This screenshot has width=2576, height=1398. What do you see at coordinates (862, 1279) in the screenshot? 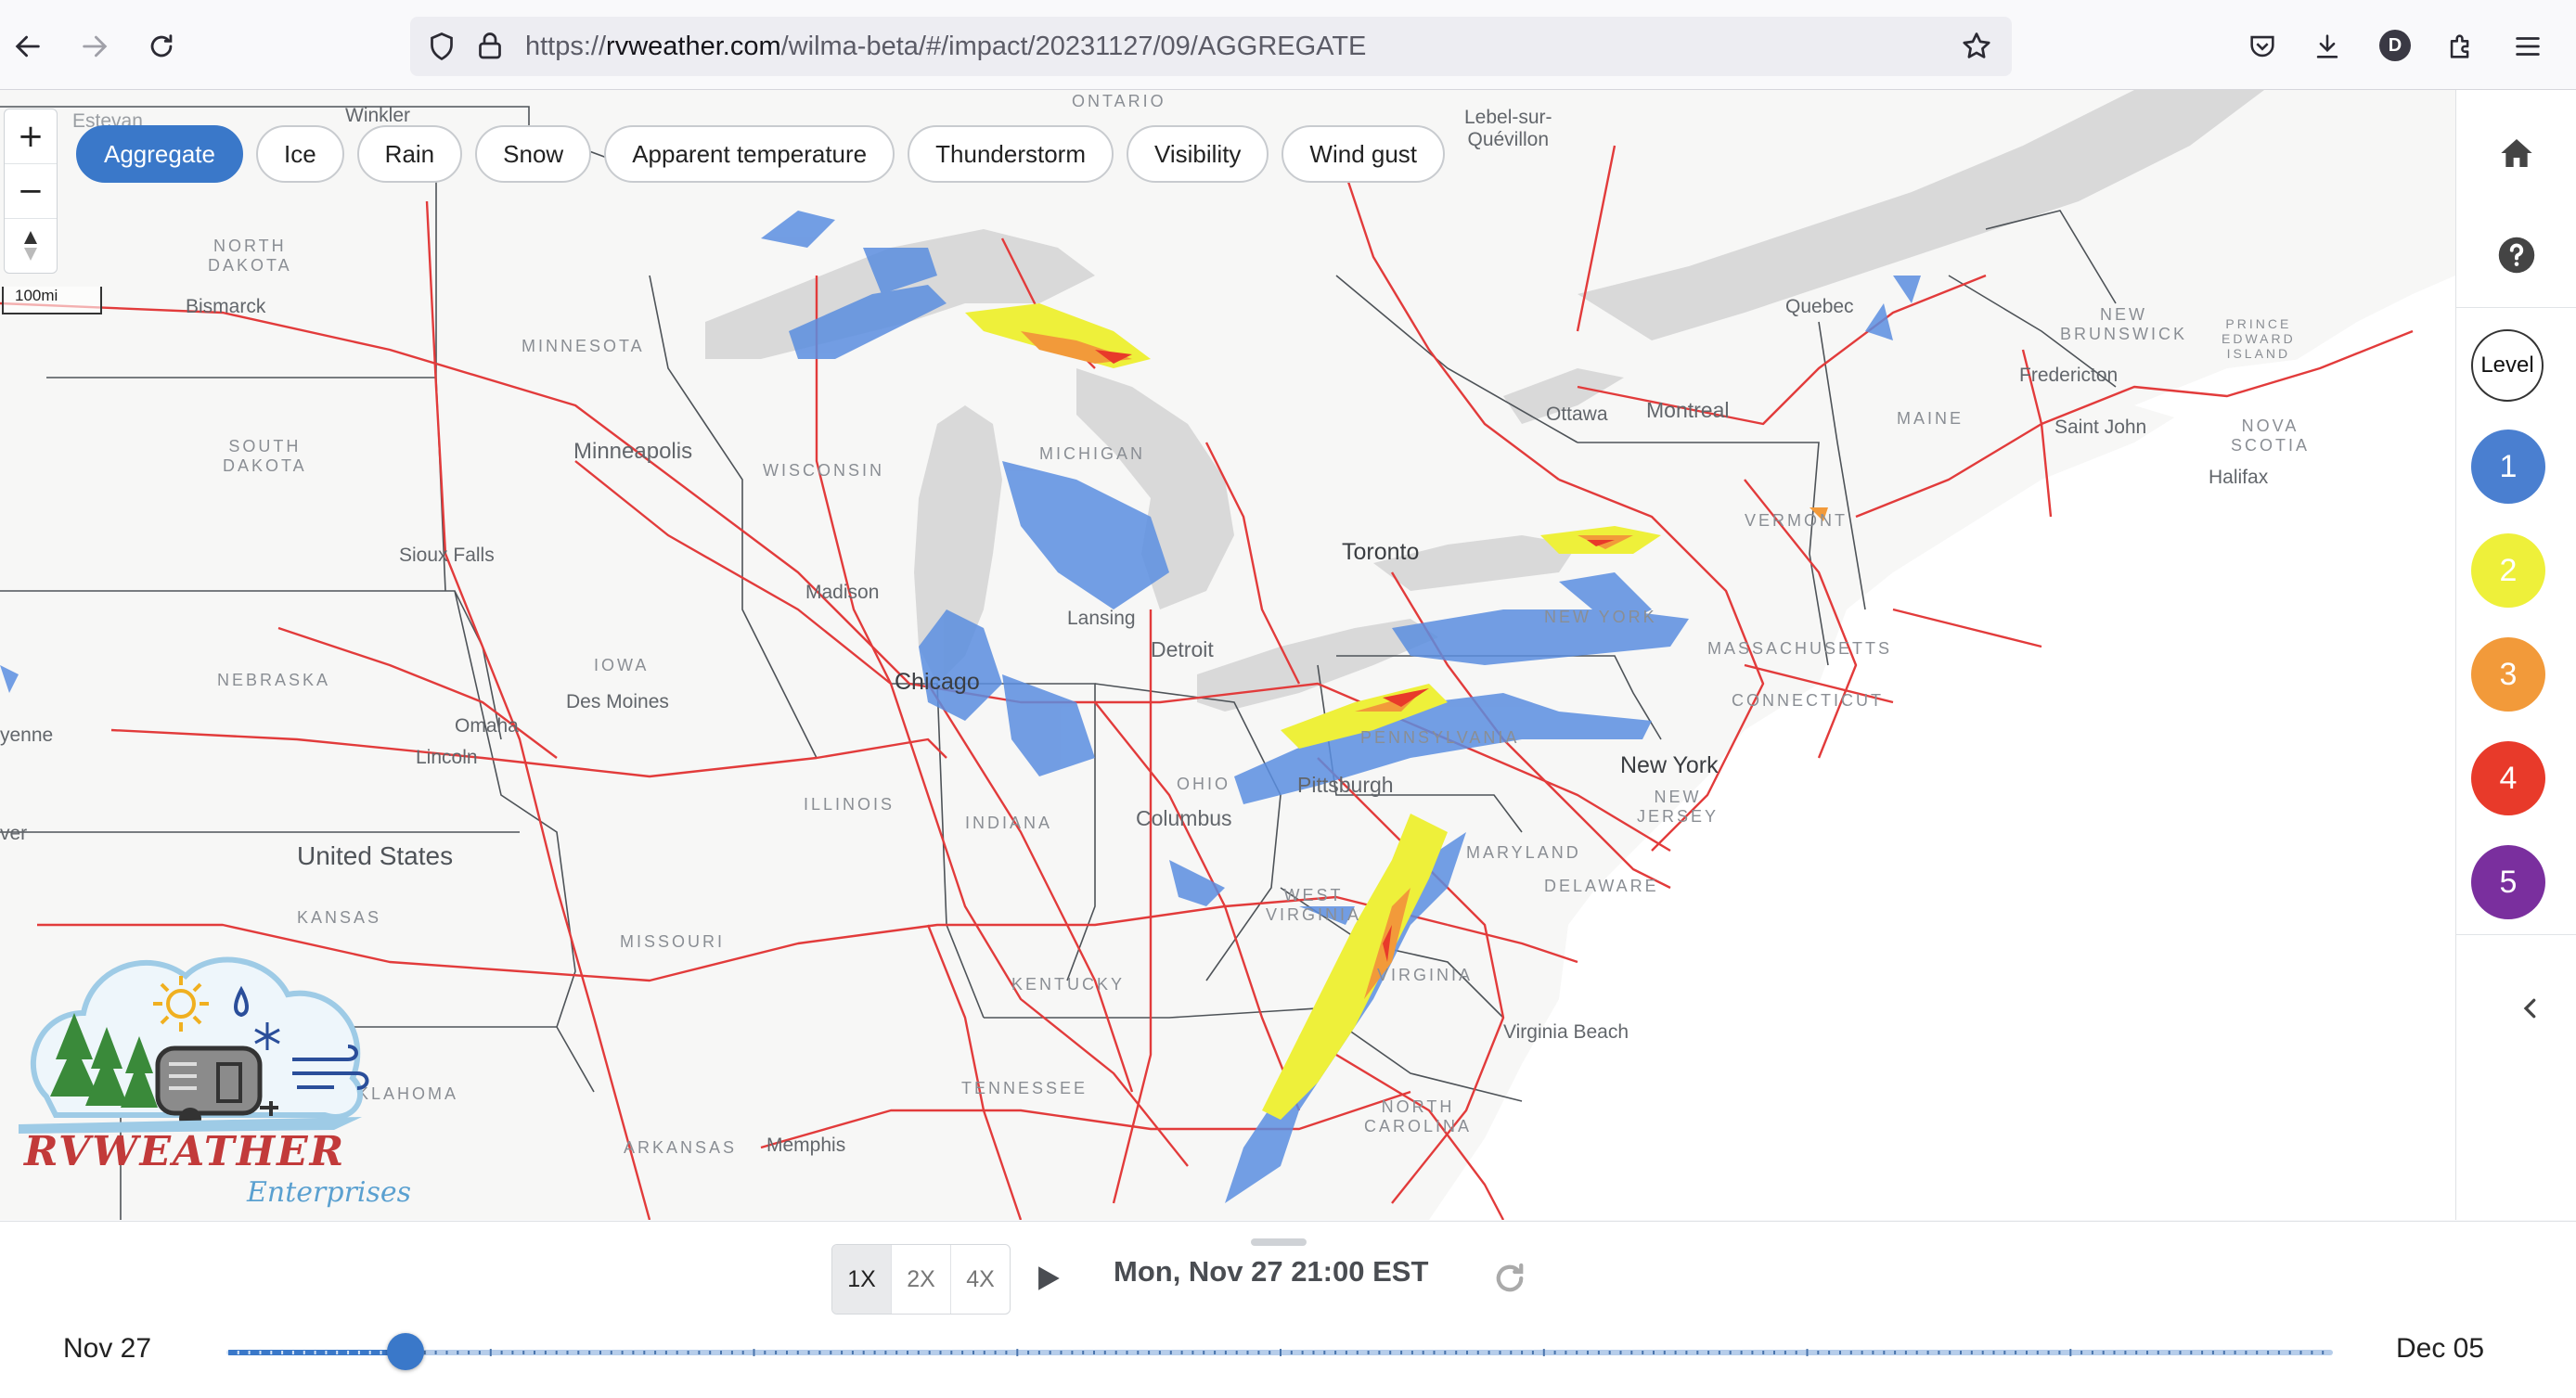
I see `speed-1x-button: 1X` at bounding box center [862, 1279].